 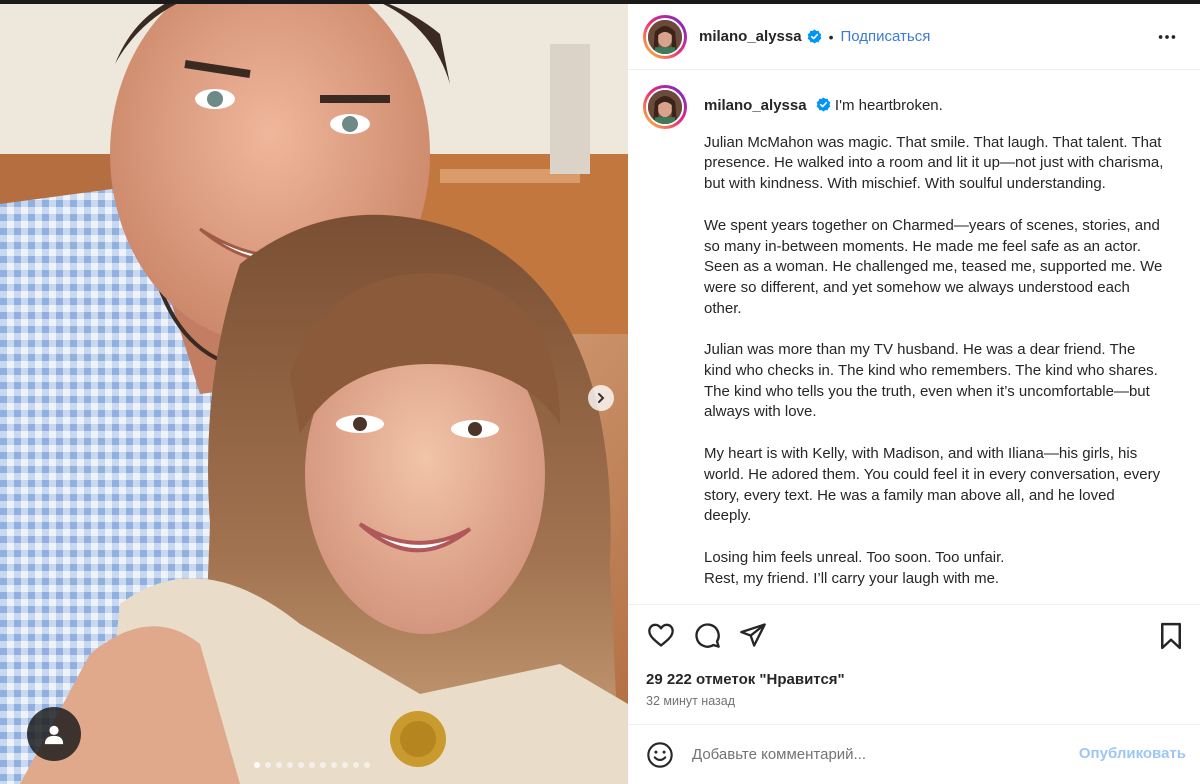 I want to click on more-options-icon, so click(x=1167, y=37).